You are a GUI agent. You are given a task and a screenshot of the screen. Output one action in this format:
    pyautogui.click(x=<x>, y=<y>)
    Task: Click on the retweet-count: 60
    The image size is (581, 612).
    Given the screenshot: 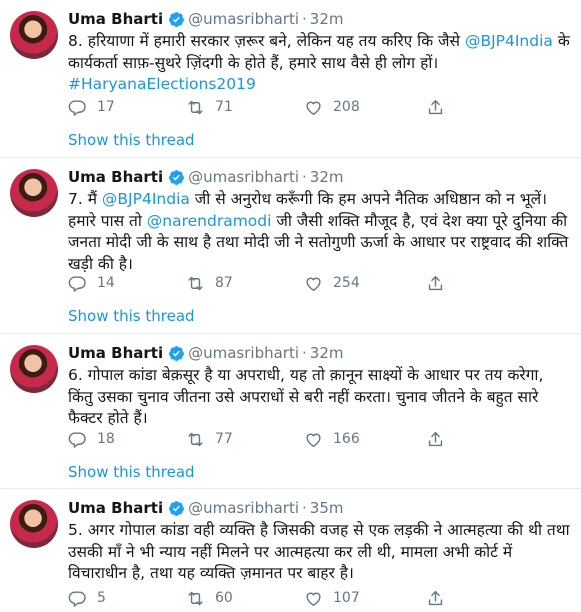 What is the action you would take?
    pyautogui.click(x=224, y=598)
    